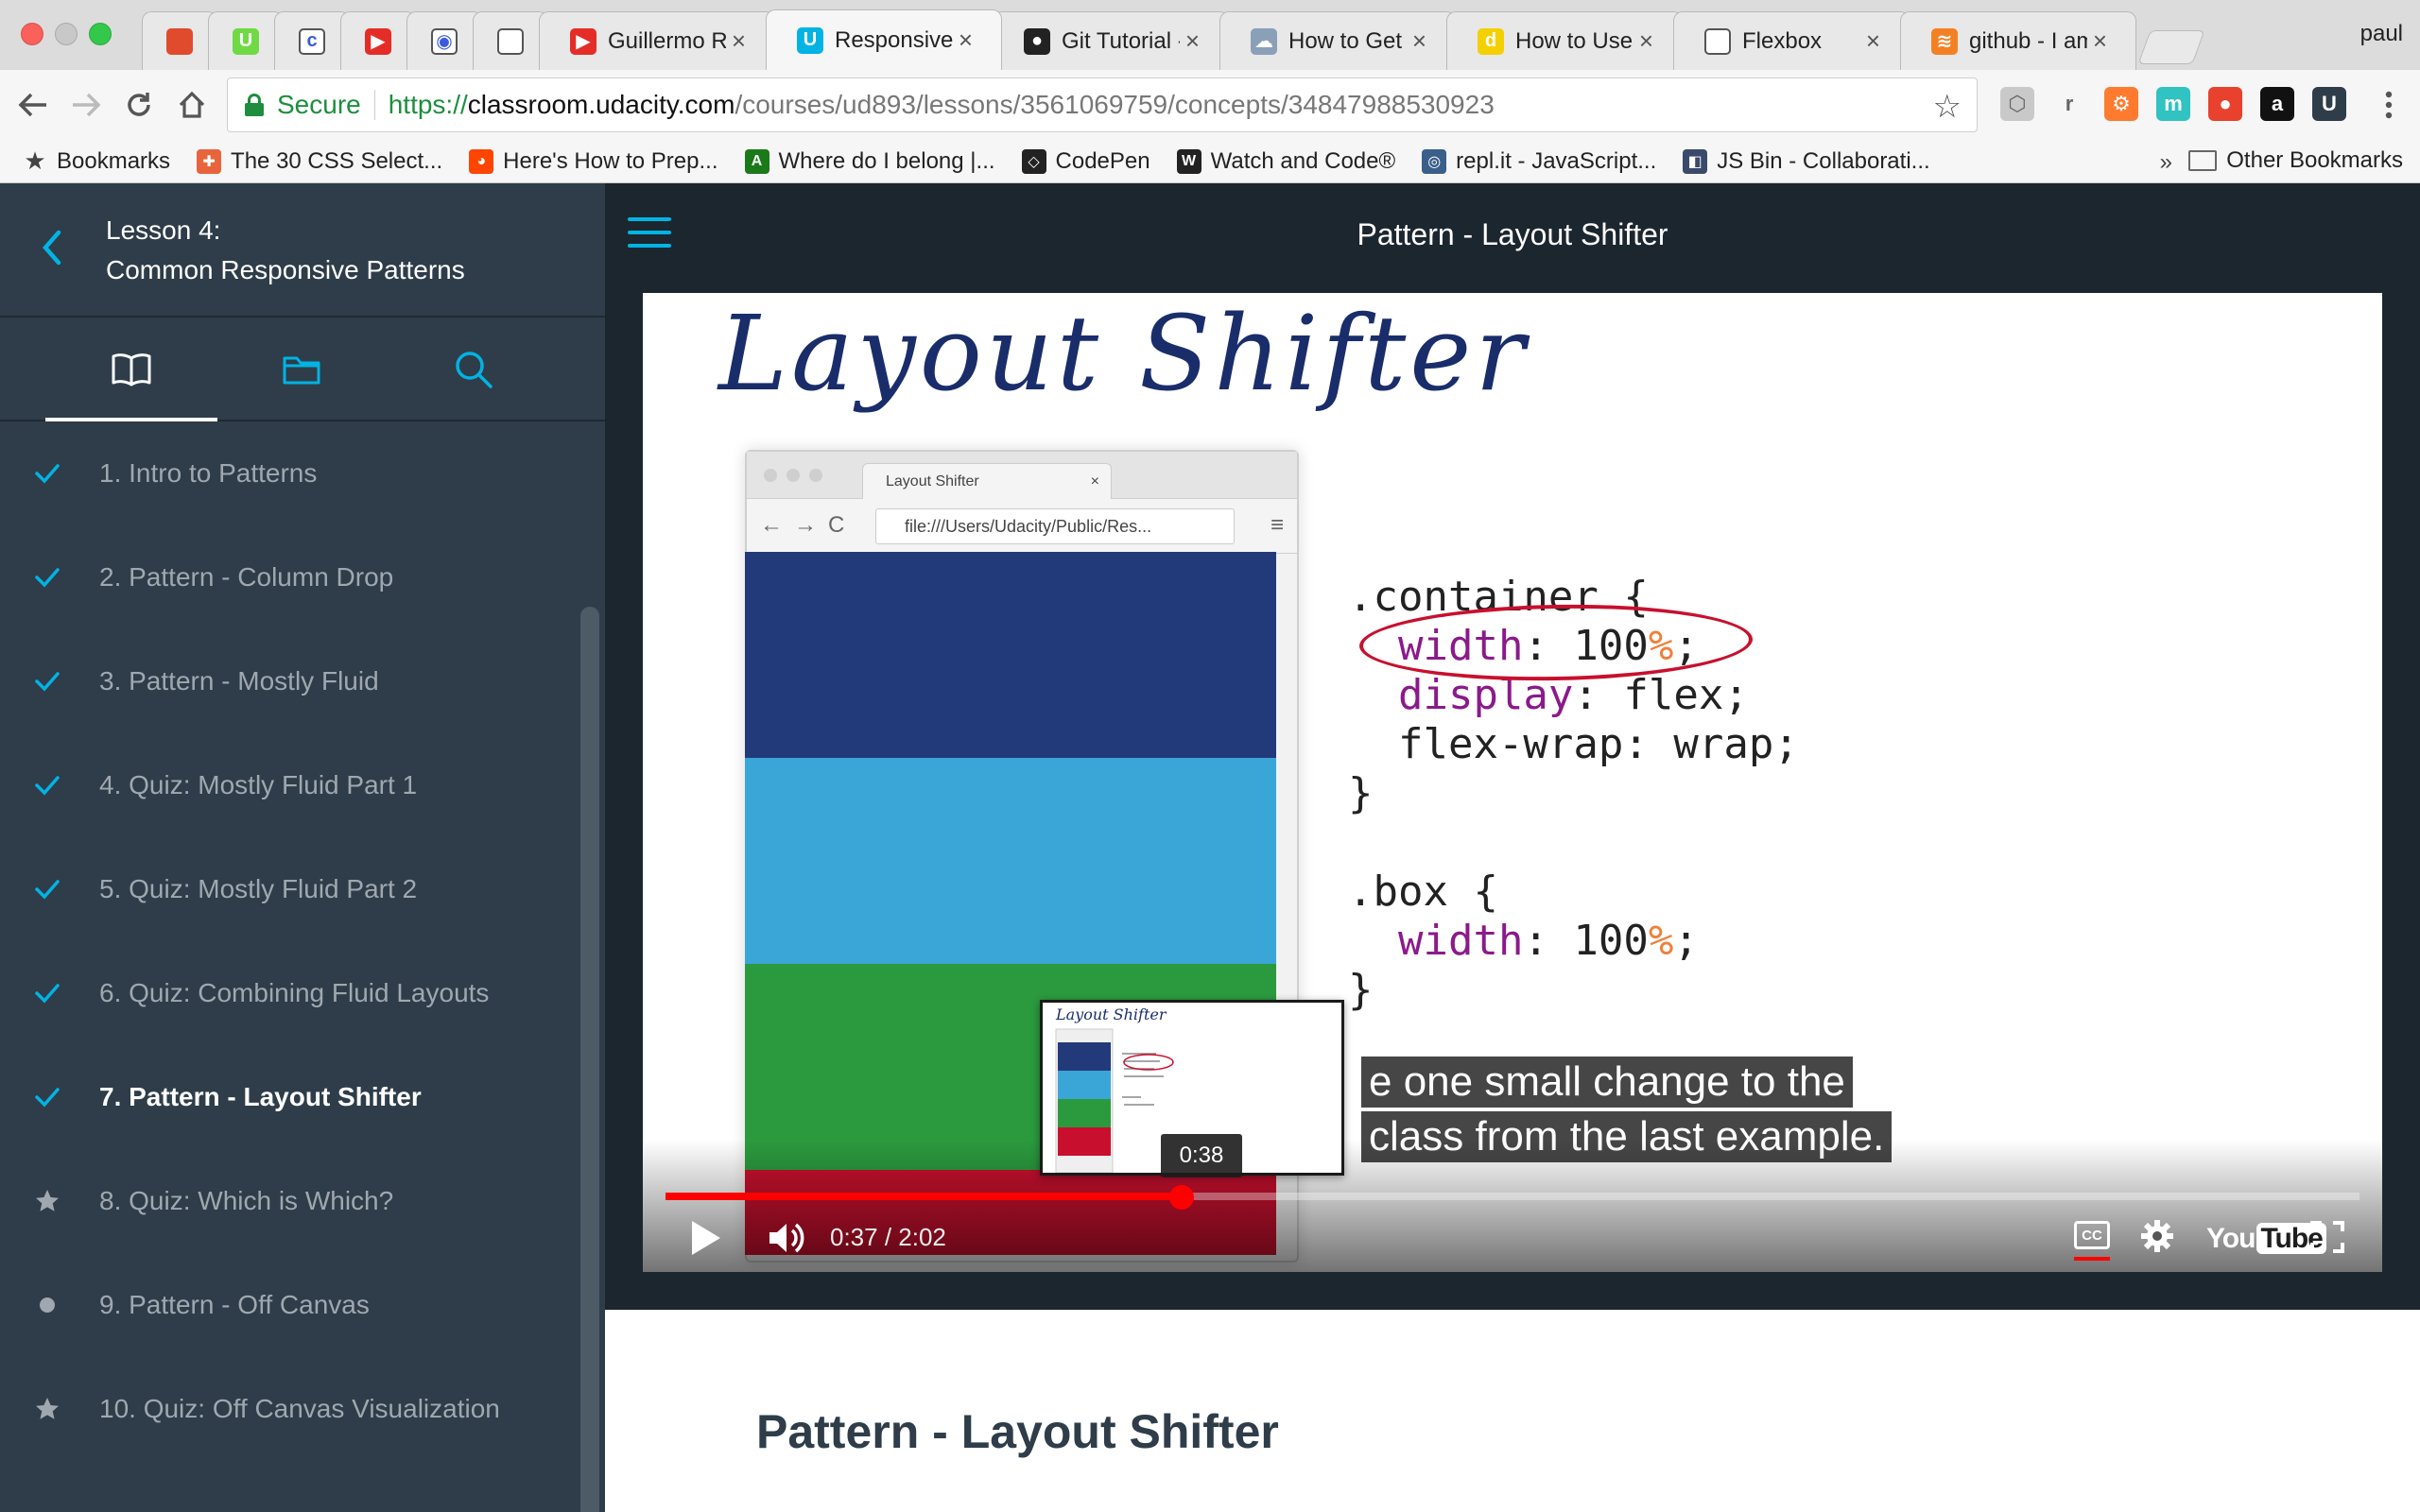 The height and width of the screenshot is (1512, 2420). I want to click on concept-label: 4. Quiz: Mostly Fluid Part 1, so click(258, 784).